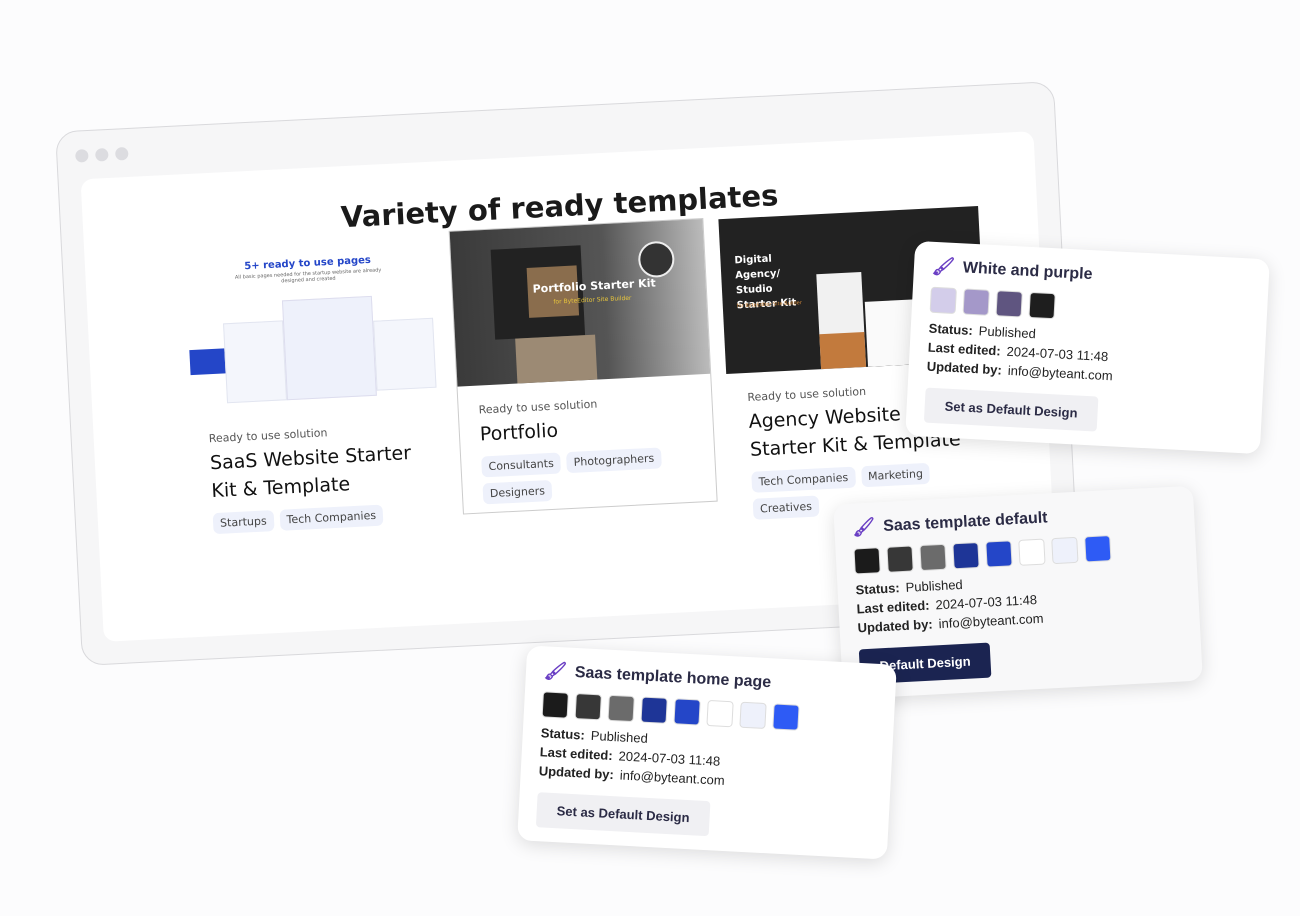  I want to click on tag: Consultants, so click(521, 465).